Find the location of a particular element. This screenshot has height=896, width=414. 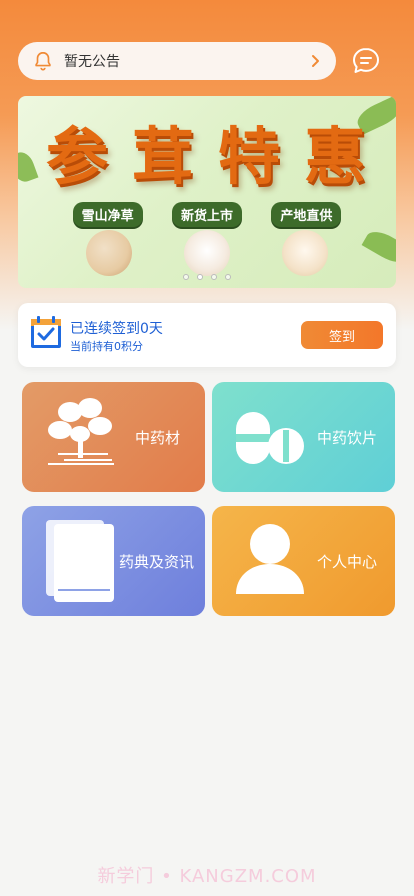

banner-title-char: 特 is located at coordinates (250, 156).